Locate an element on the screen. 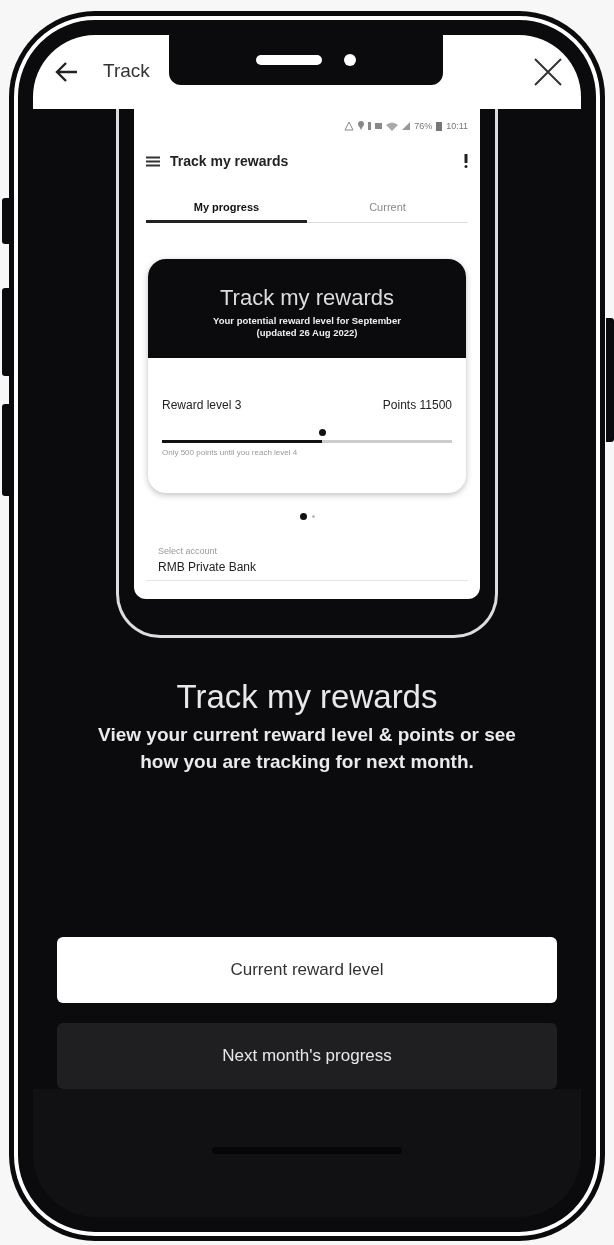 The image size is (614, 1245). vibrate-icon is located at coordinates (370, 126).